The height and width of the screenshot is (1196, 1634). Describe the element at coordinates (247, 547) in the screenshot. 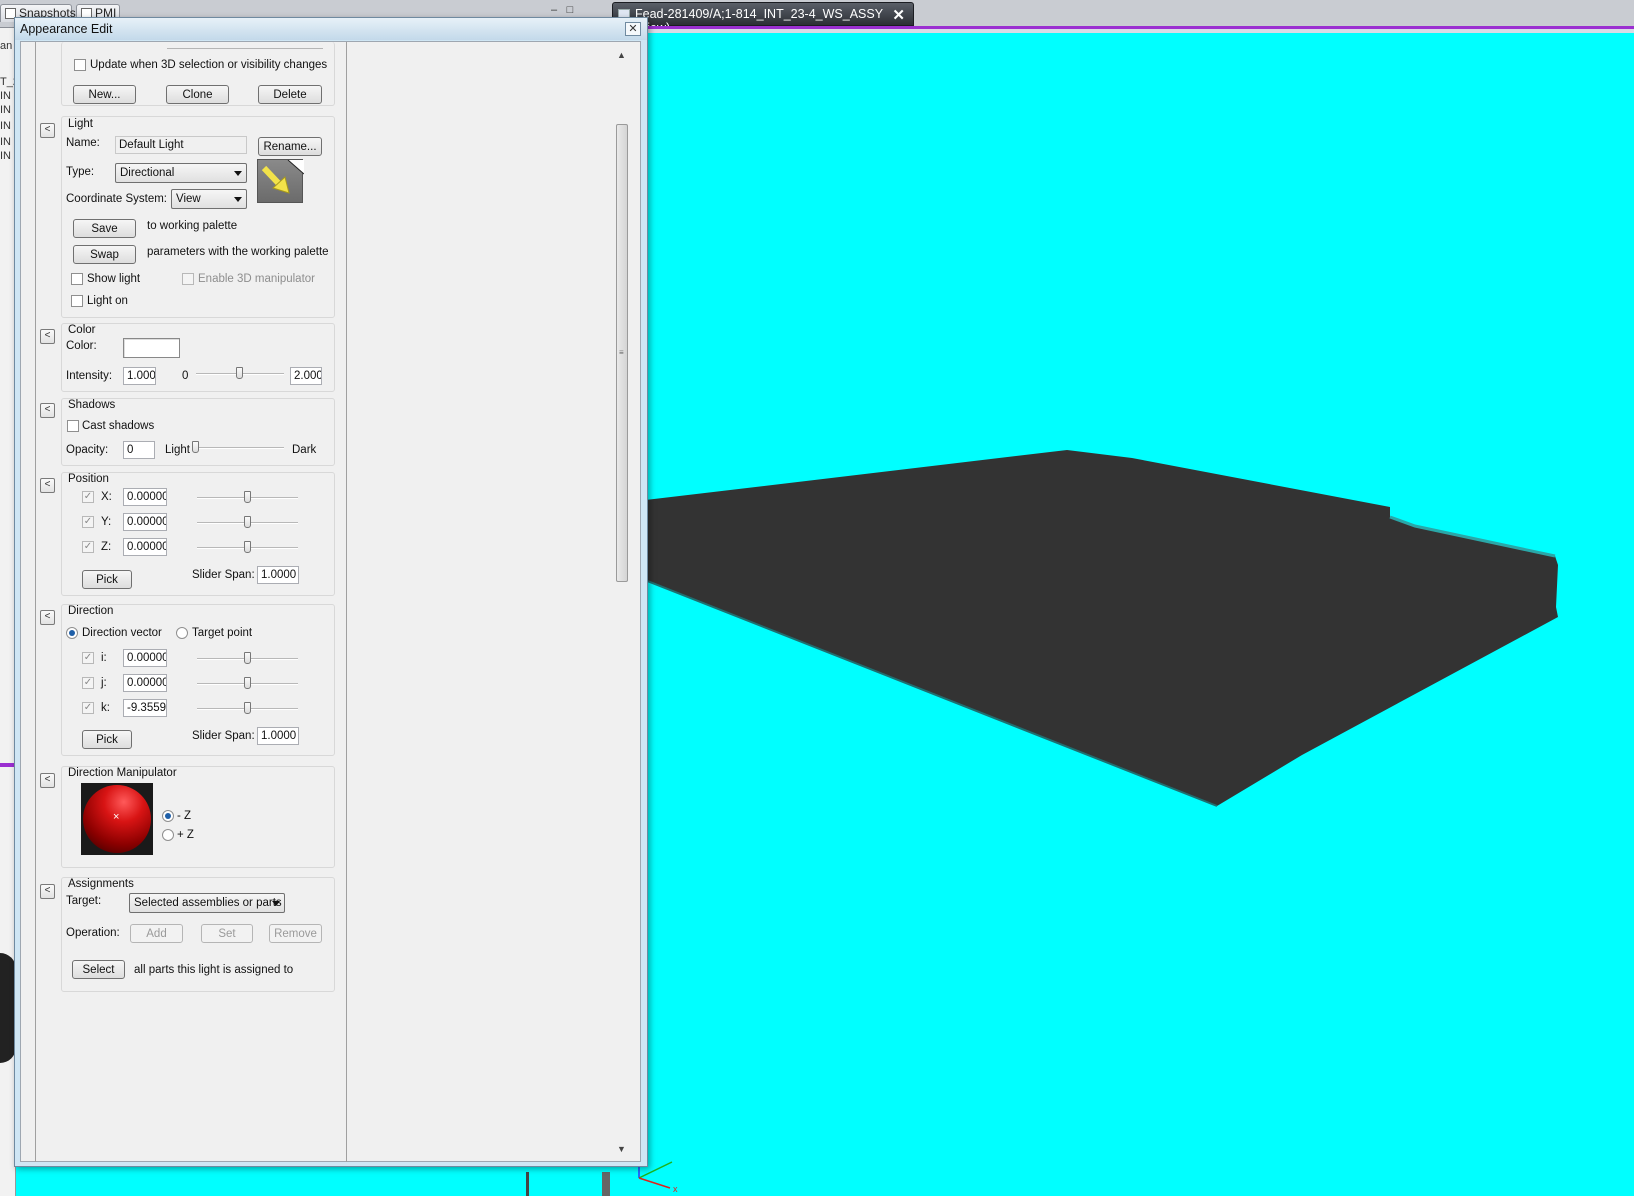

I see `position-z-slider-thumb` at that location.